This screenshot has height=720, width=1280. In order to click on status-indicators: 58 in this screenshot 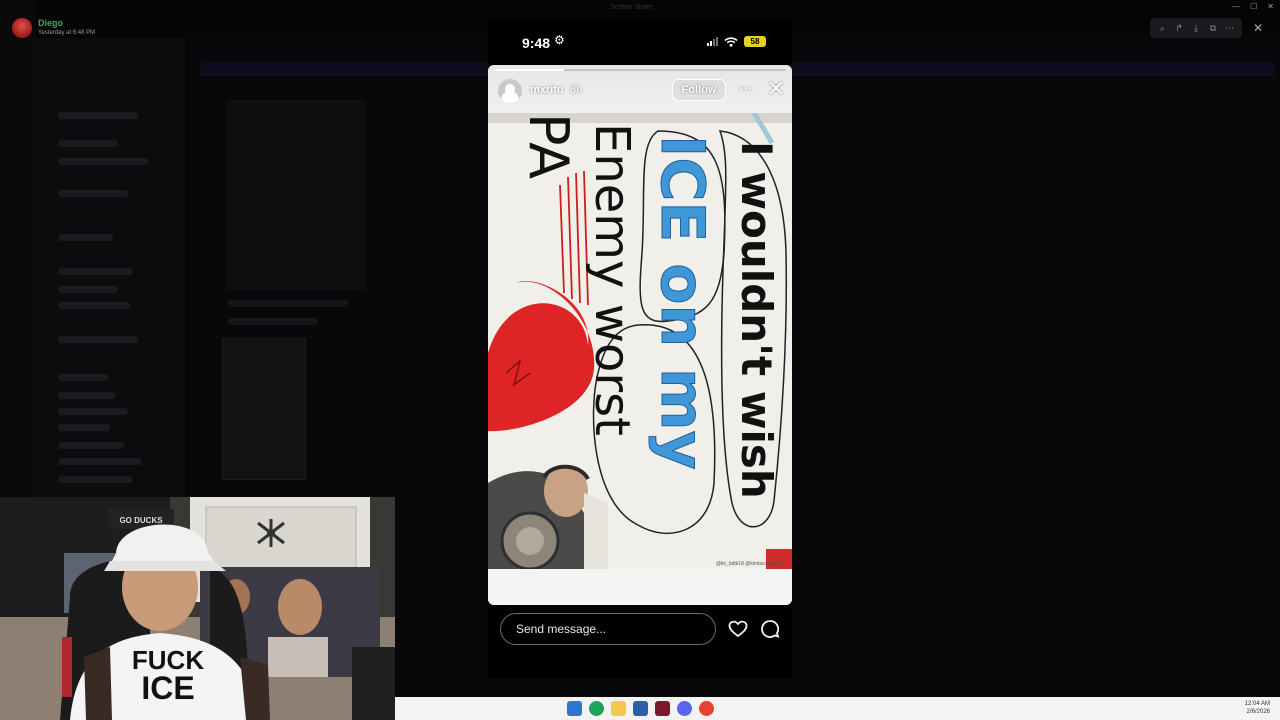, I will do `click(736, 41)`.